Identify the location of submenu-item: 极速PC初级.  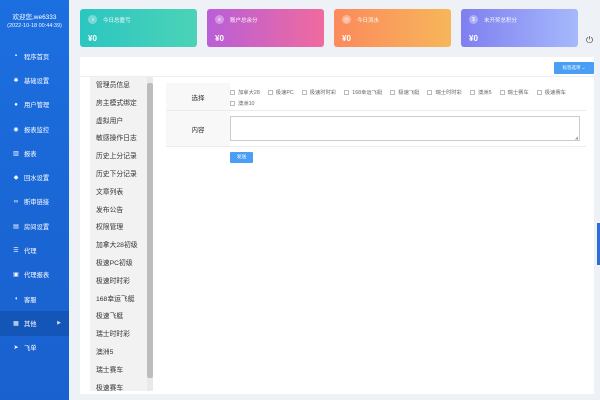
(121, 264).